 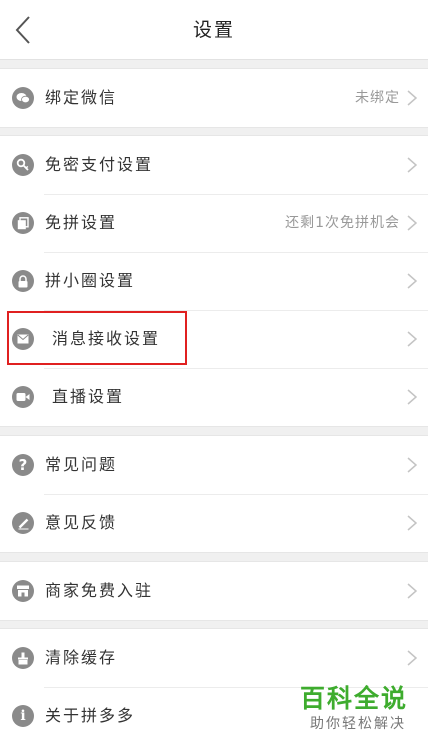 I want to click on settings-item-pin-circle: 拼小圈设置, so click(x=214, y=281).